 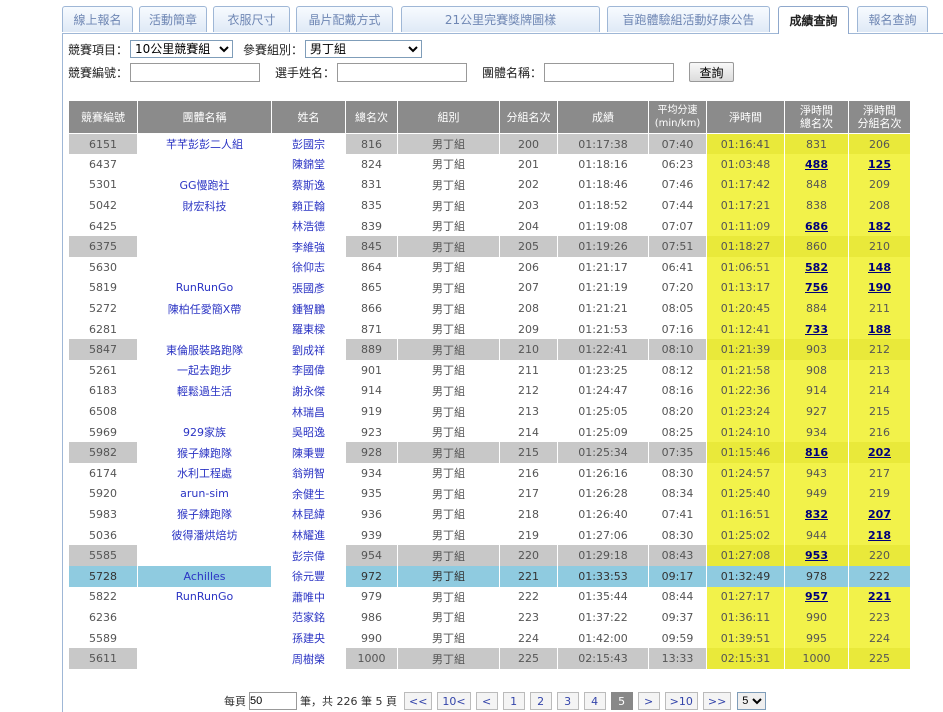 I want to click on header-overall-rank: 總名次, so click(x=371, y=117).